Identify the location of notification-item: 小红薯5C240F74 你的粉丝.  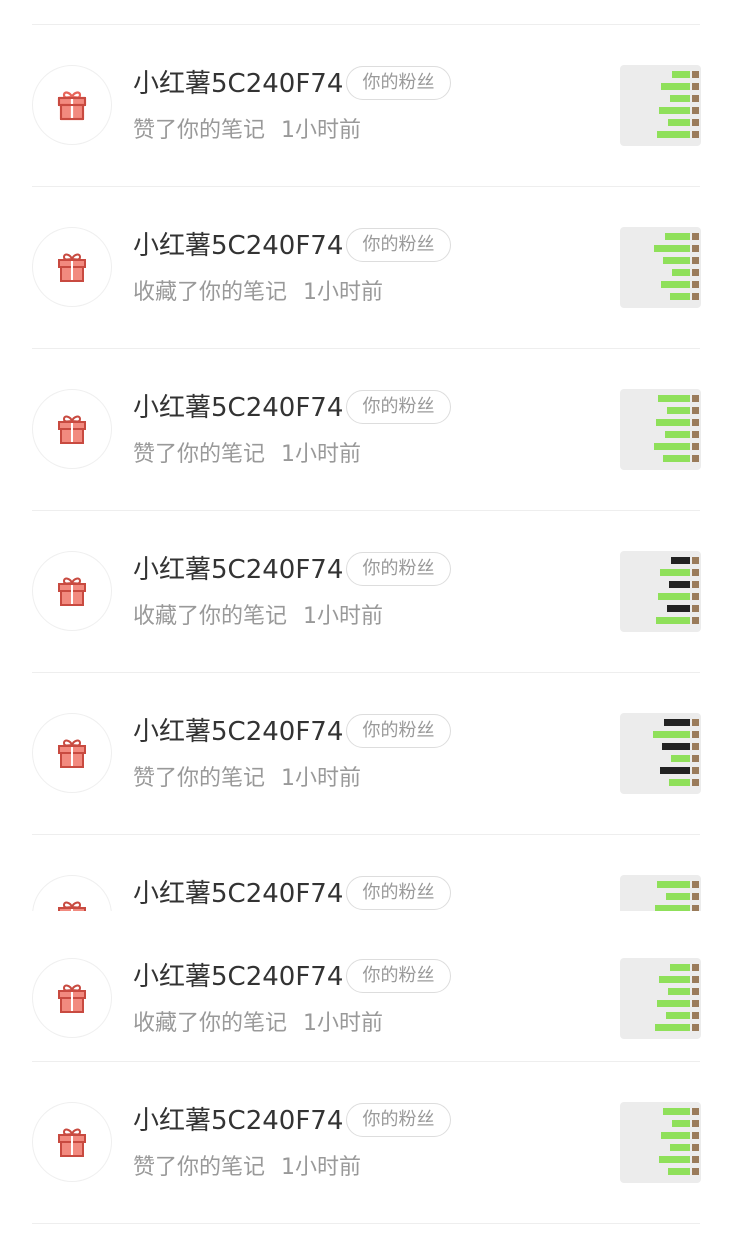
(366, 872).